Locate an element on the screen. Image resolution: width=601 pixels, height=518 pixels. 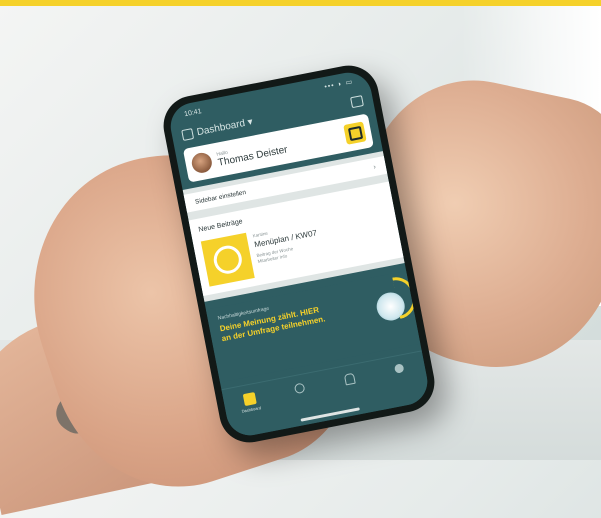
tab-dashboard-label: Dashboard is located at coordinates (251, 409).